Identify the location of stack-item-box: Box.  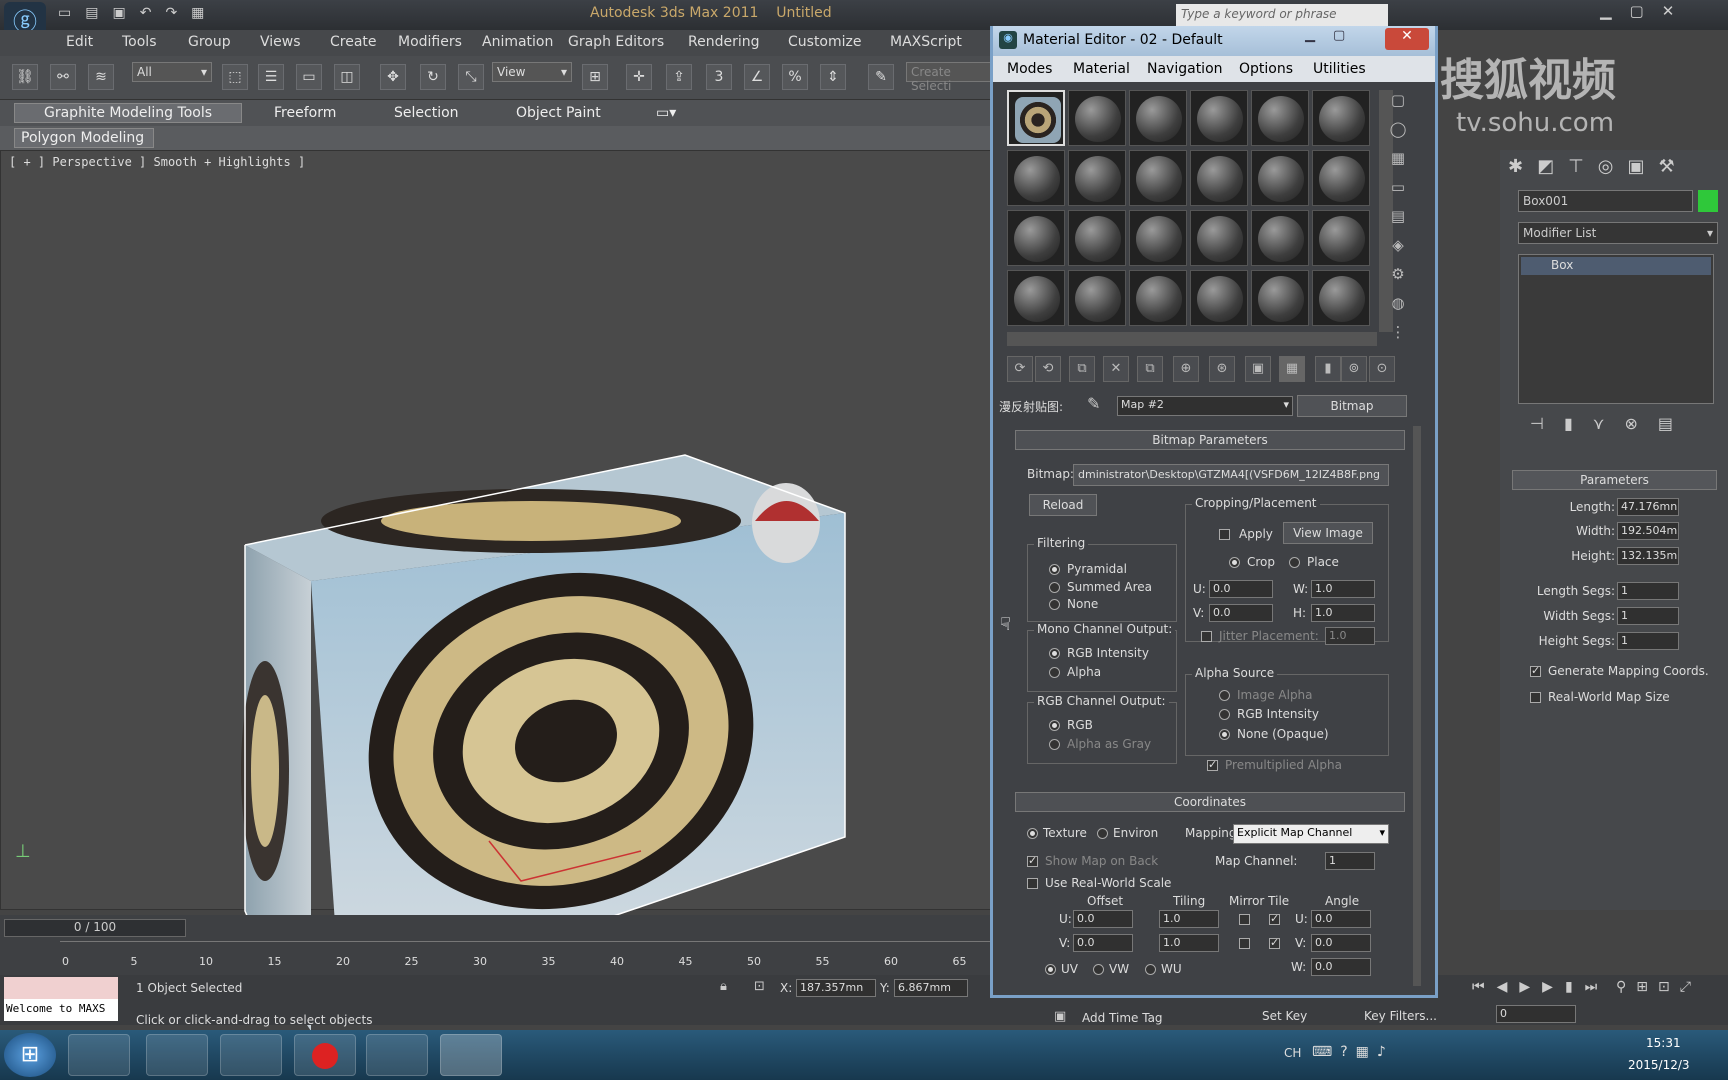
(1616, 266).